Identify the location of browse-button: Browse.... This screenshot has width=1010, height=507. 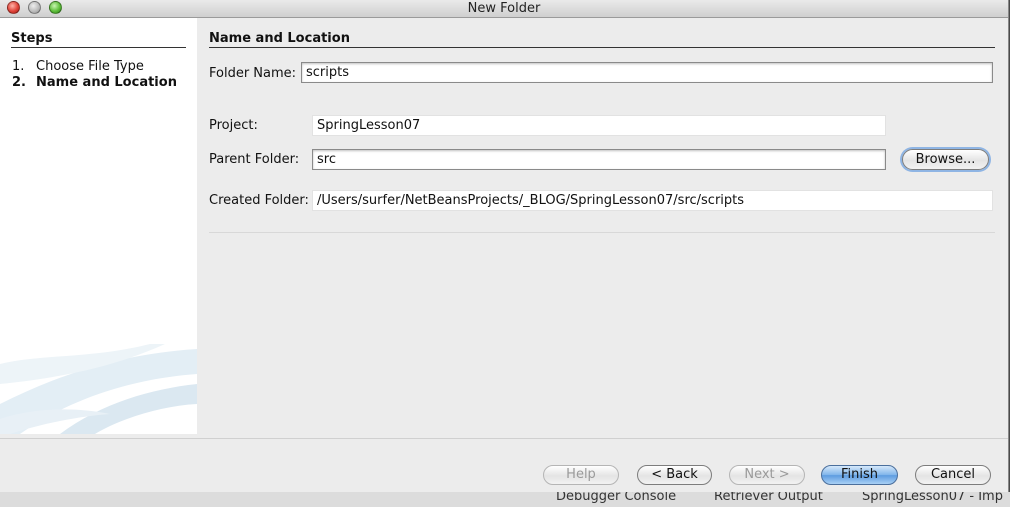
(945, 159).